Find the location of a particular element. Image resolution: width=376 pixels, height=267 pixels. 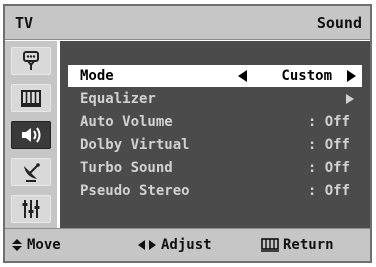

sidebar-item-setup is located at coordinates (31, 209).